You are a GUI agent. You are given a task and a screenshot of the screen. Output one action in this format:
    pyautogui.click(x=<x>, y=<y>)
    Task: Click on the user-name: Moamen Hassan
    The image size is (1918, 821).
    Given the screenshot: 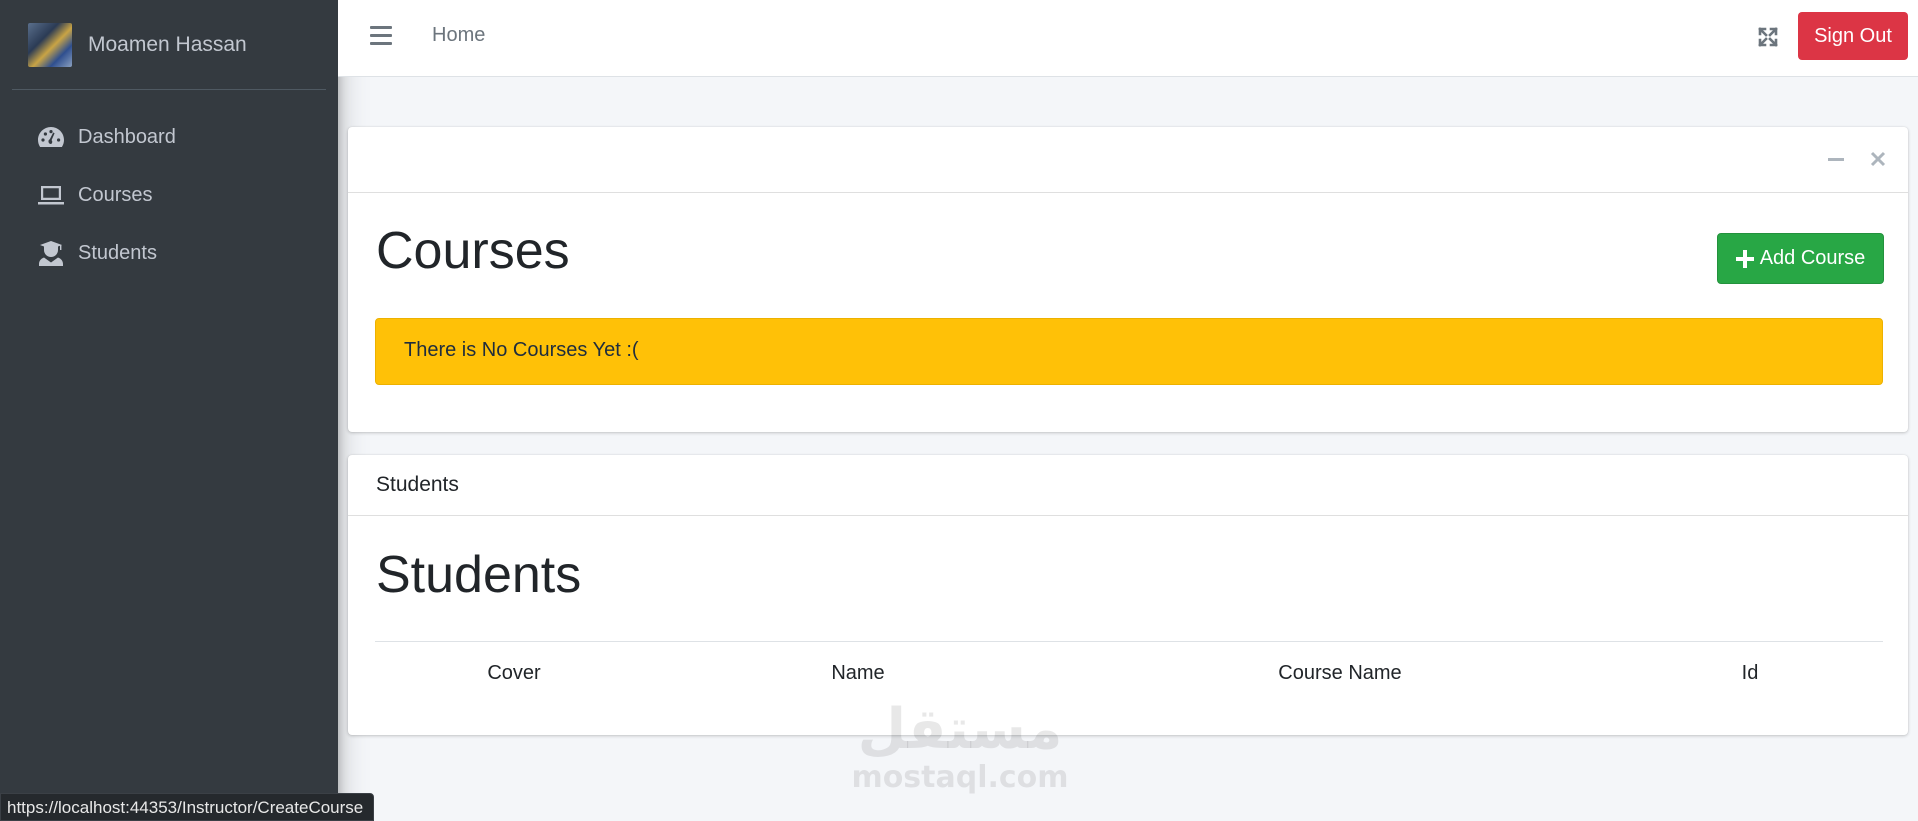 What is the action you would take?
    pyautogui.click(x=167, y=45)
    